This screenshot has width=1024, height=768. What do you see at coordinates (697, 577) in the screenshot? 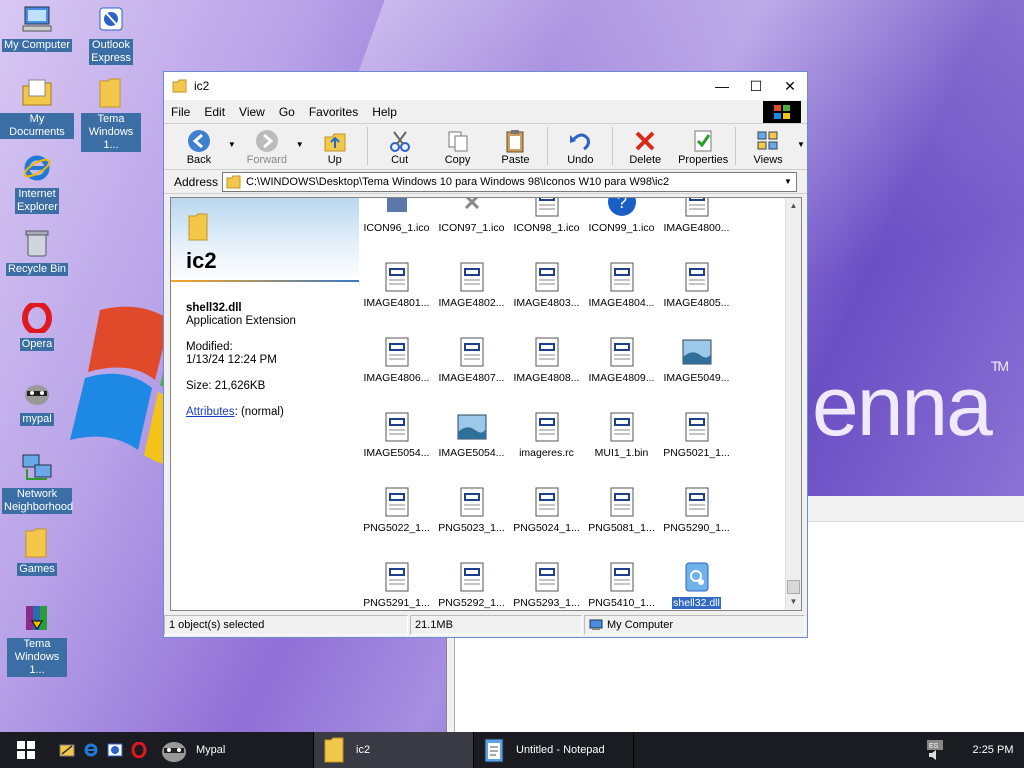
I see `dll-file-icon` at bounding box center [697, 577].